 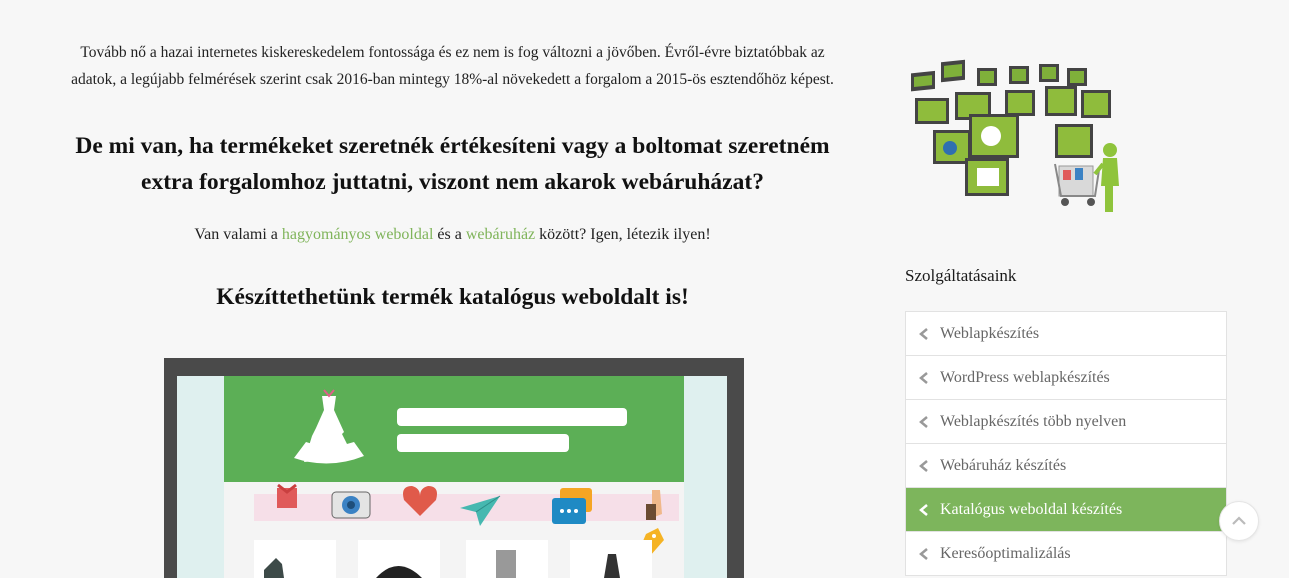 What do you see at coordinates (961, 275) in the screenshot?
I see `services-title: Szolgáltatásaink` at bounding box center [961, 275].